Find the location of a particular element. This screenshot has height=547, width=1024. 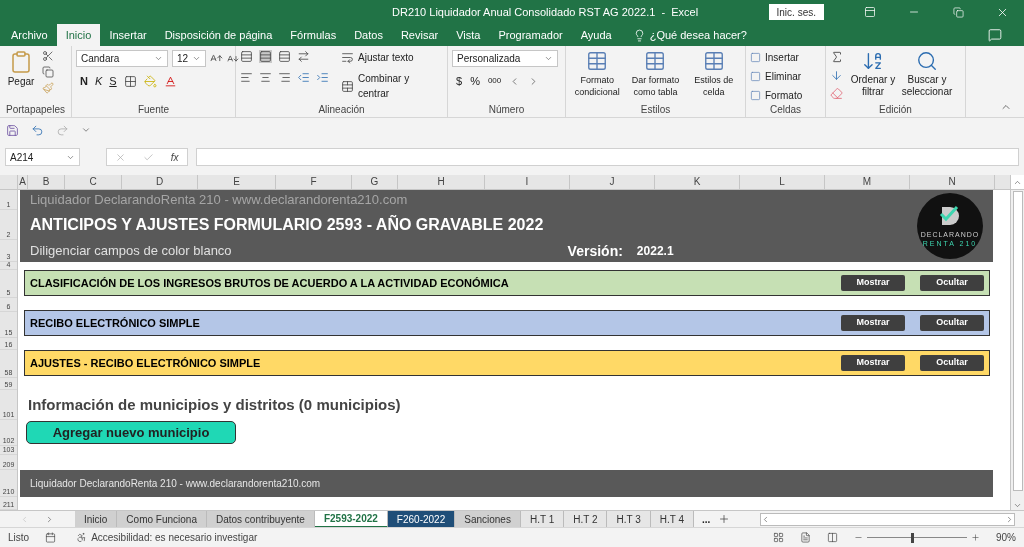

paste-button: Pegar is located at coordinates (21, 81).